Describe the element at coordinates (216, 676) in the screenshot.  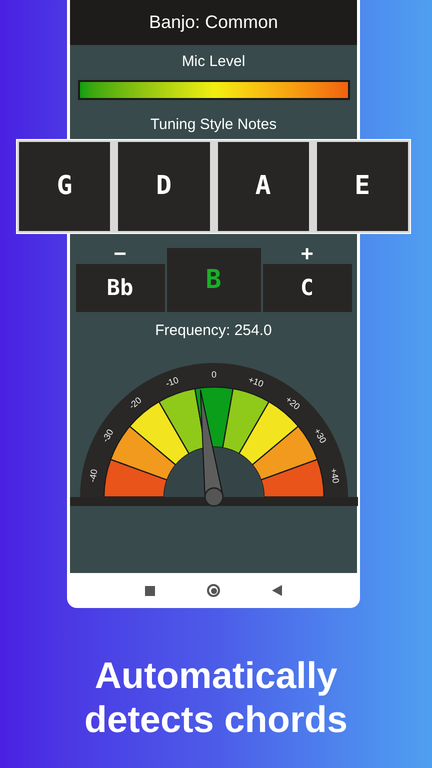
I see `headline-text: Automatically` at that location.